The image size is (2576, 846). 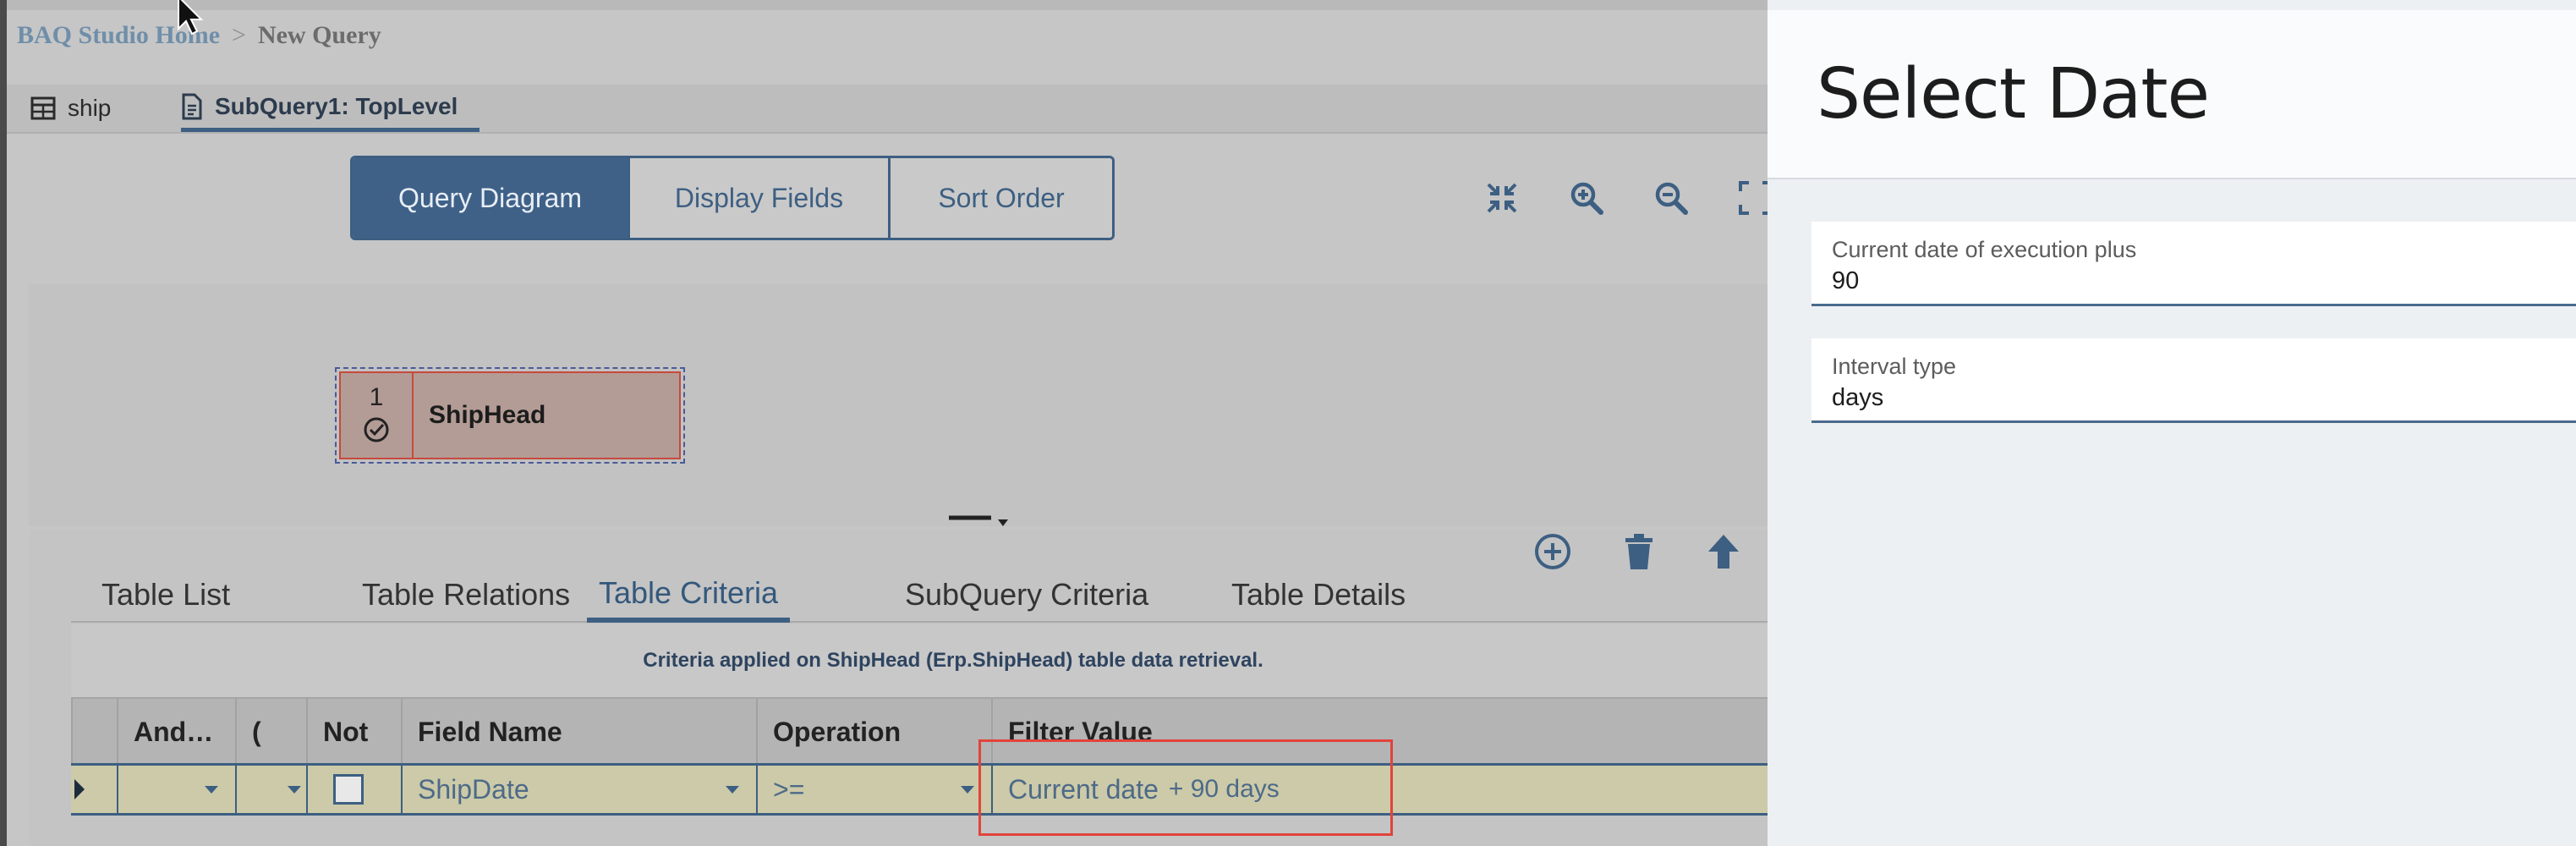 What do you see at coordinates (689, 596) in the screenshot?
I see `tab-table-criteria: Table Criteria` at bounding box center [689, 596].